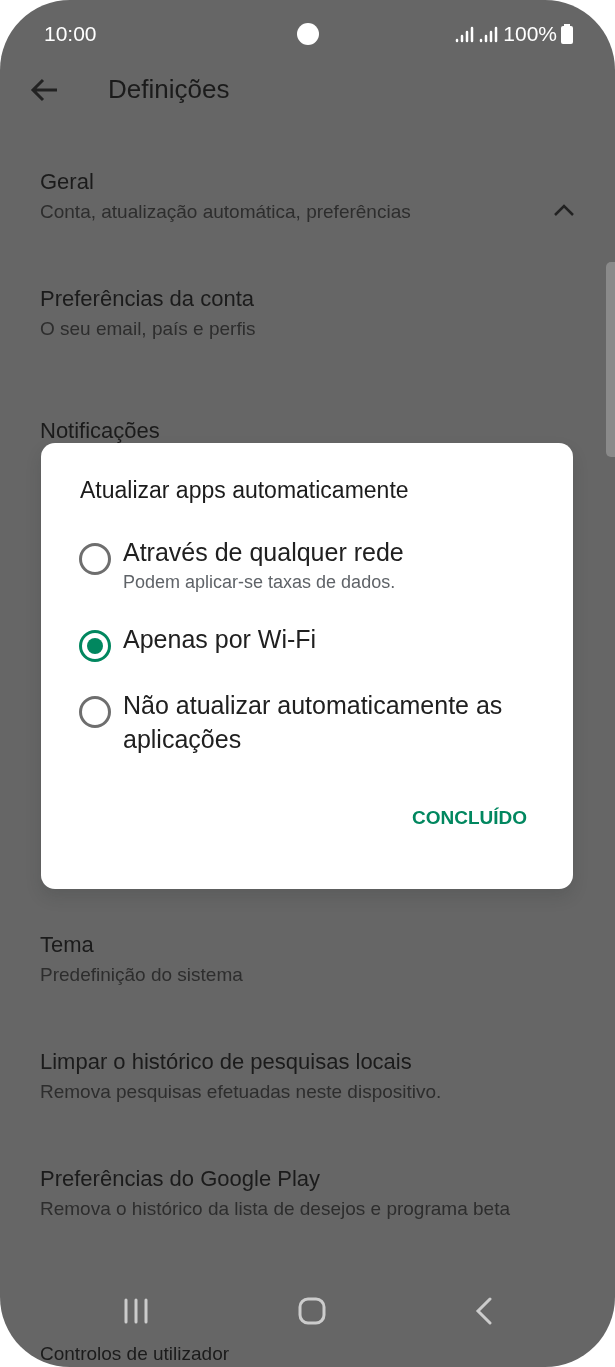  I want to click on setting-title: Tema, so click(67, 944).